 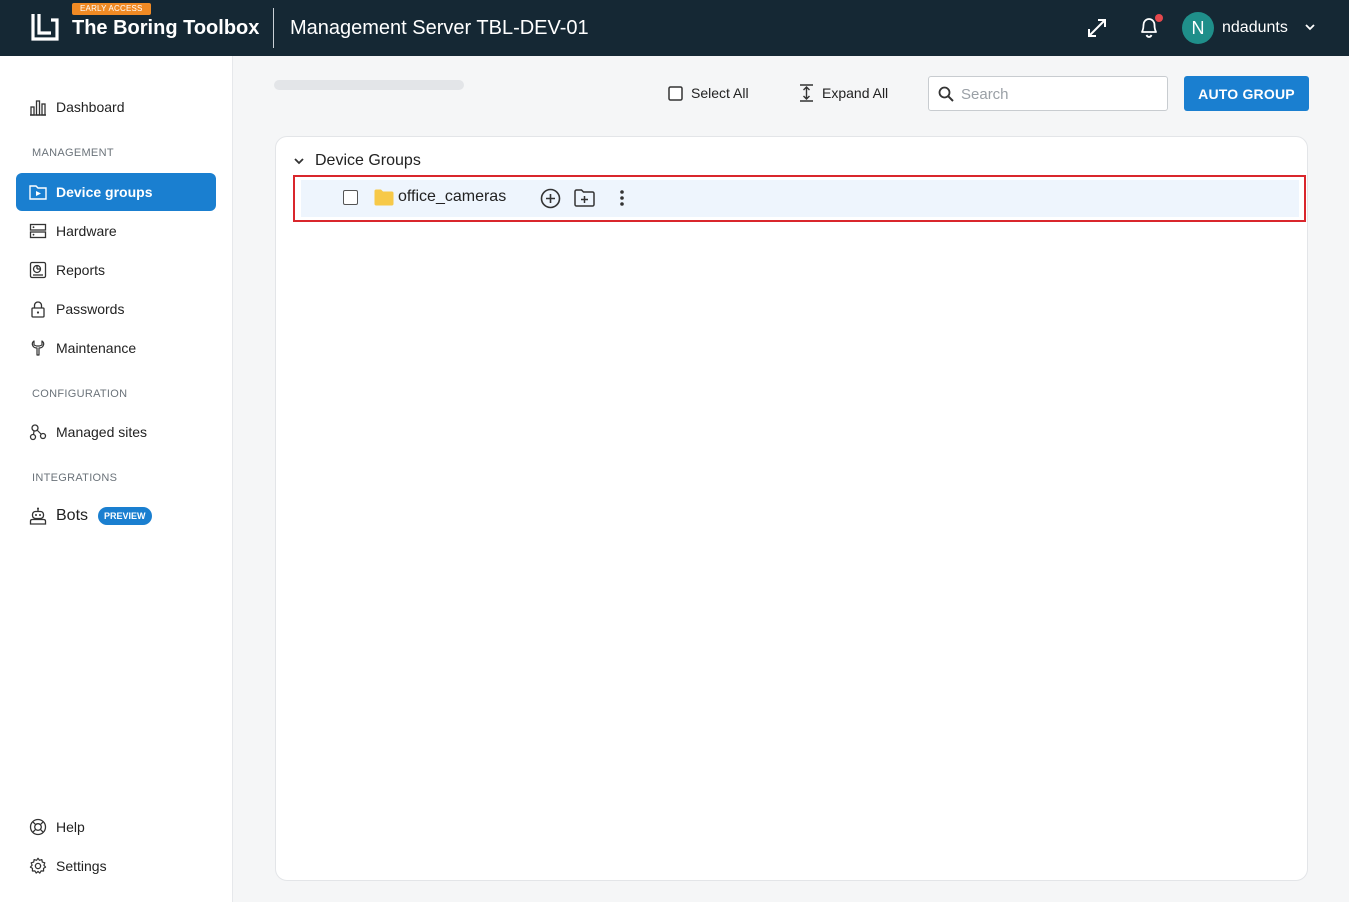 What do you see at coordinates (102, 432) in the screenshot?
I see `sidebar-item-label: Managed sites` at bounding box center [102, 432].